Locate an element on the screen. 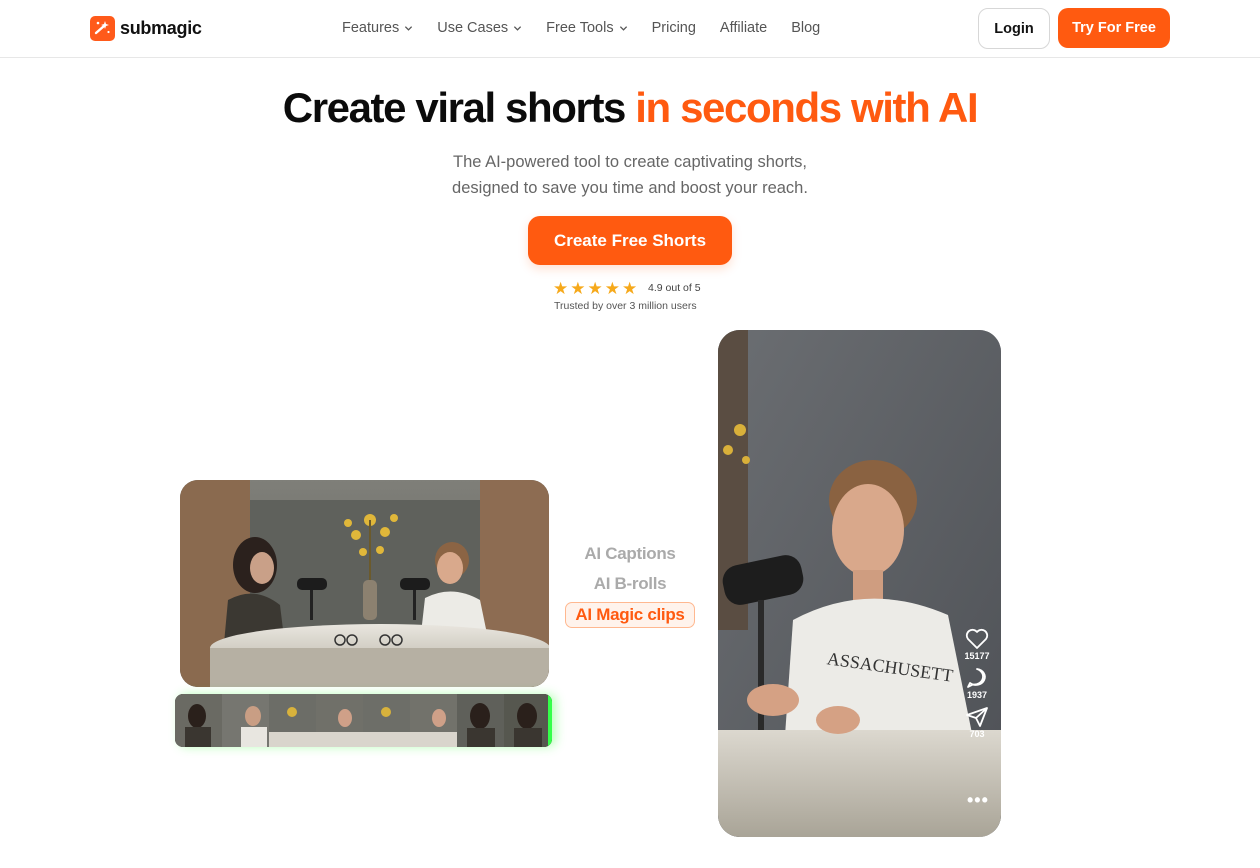  hero-title: Create viral shorts in seconds with AI is located at coordinates (630, 108).